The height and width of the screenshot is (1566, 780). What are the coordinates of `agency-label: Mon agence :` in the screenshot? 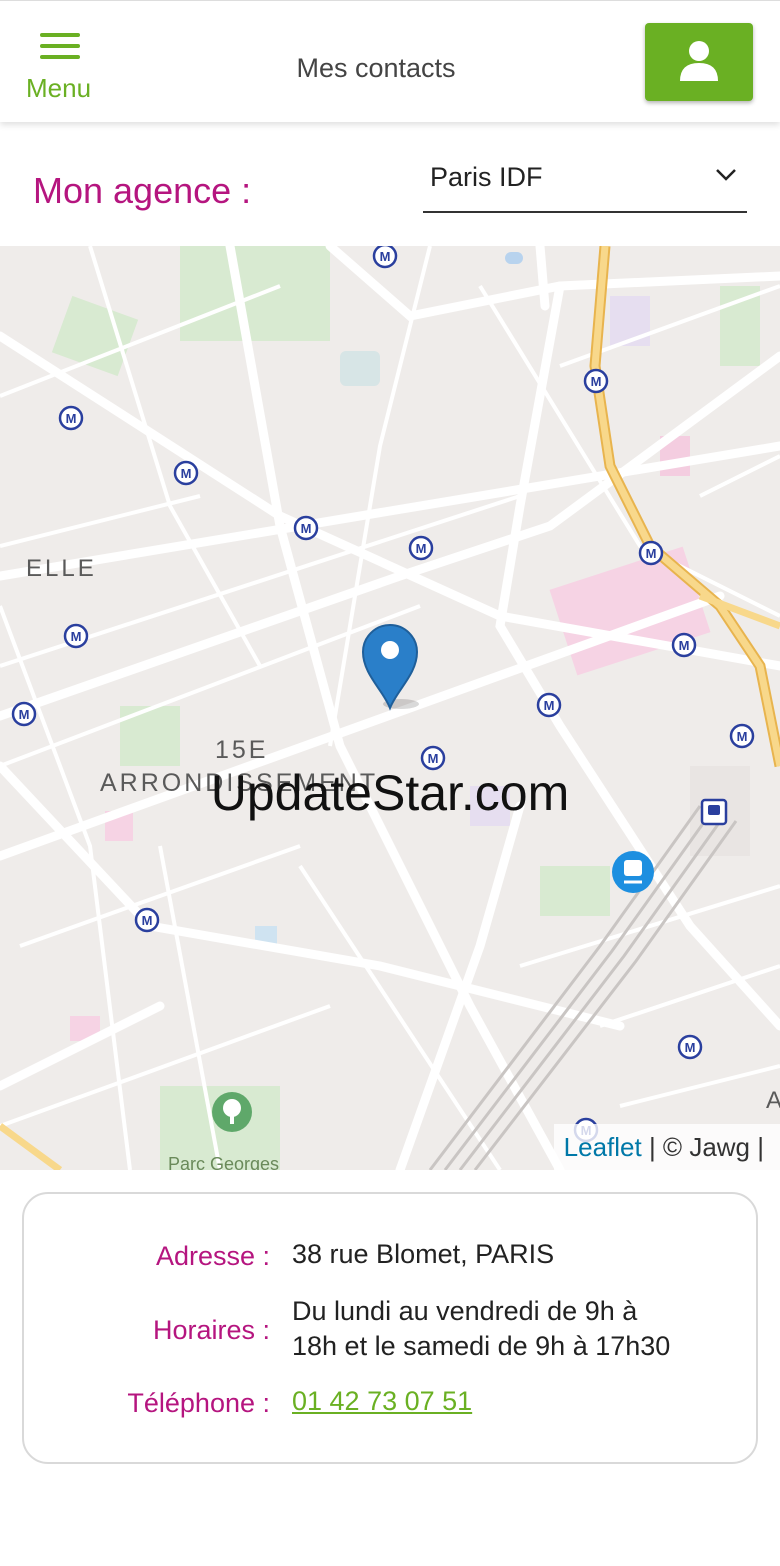 It's located at (142, 190).